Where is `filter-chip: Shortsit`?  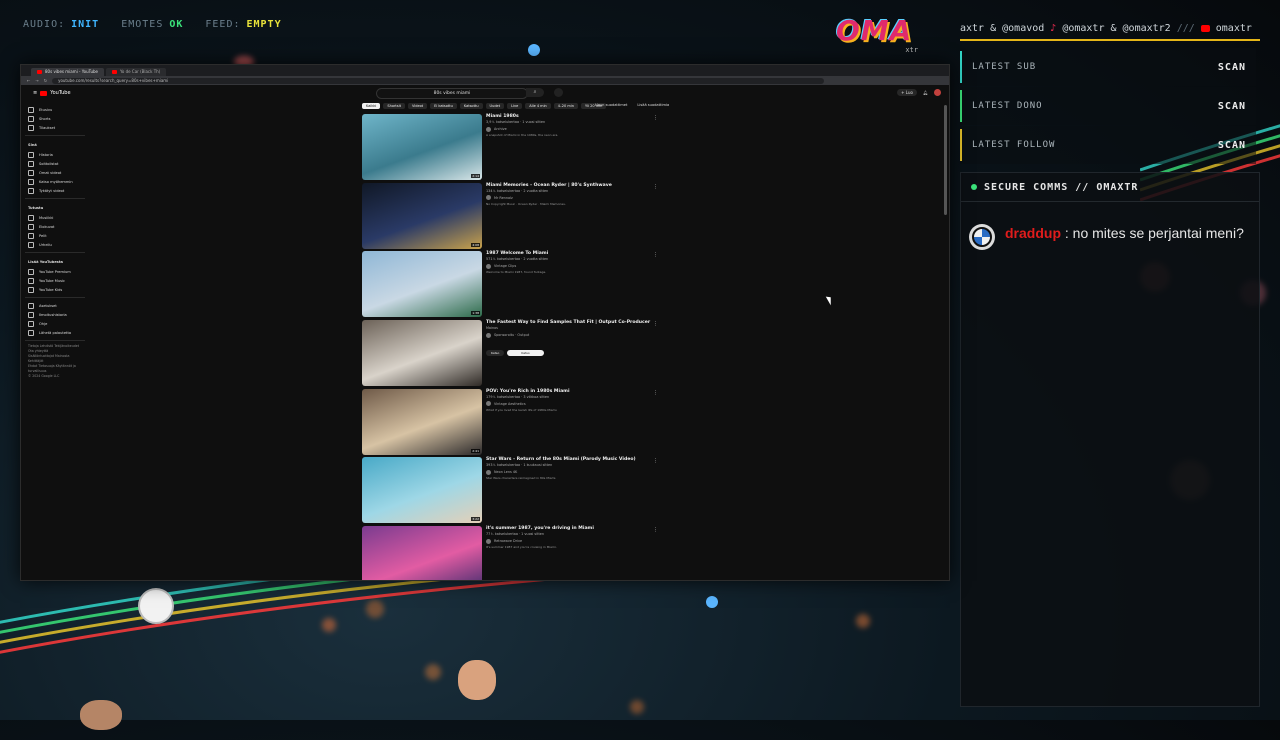 filter-chip: Shortsit is located at coordinates (394, 106).